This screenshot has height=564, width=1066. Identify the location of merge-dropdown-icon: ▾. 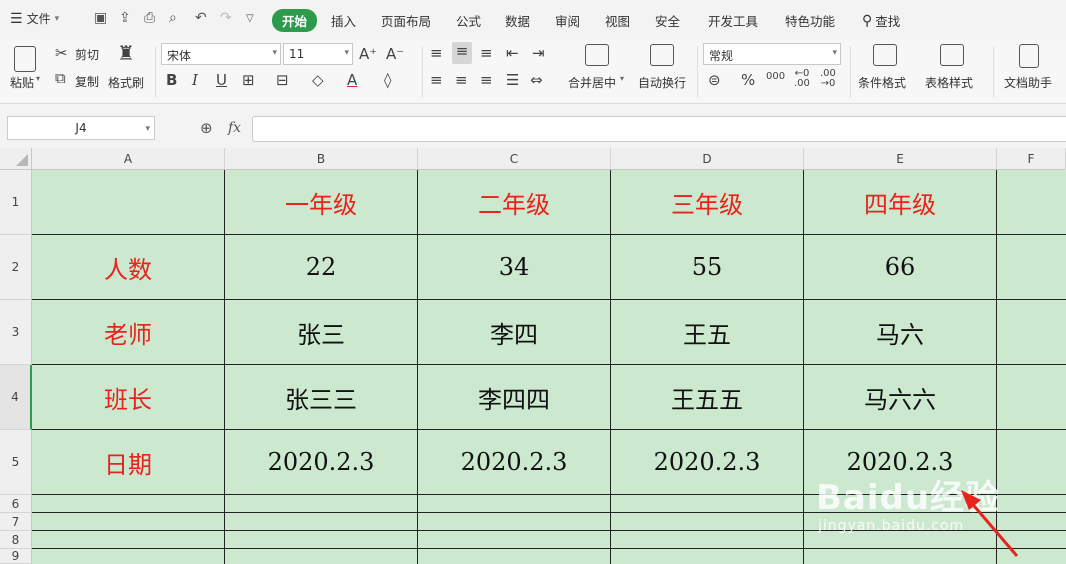
(622, 78).